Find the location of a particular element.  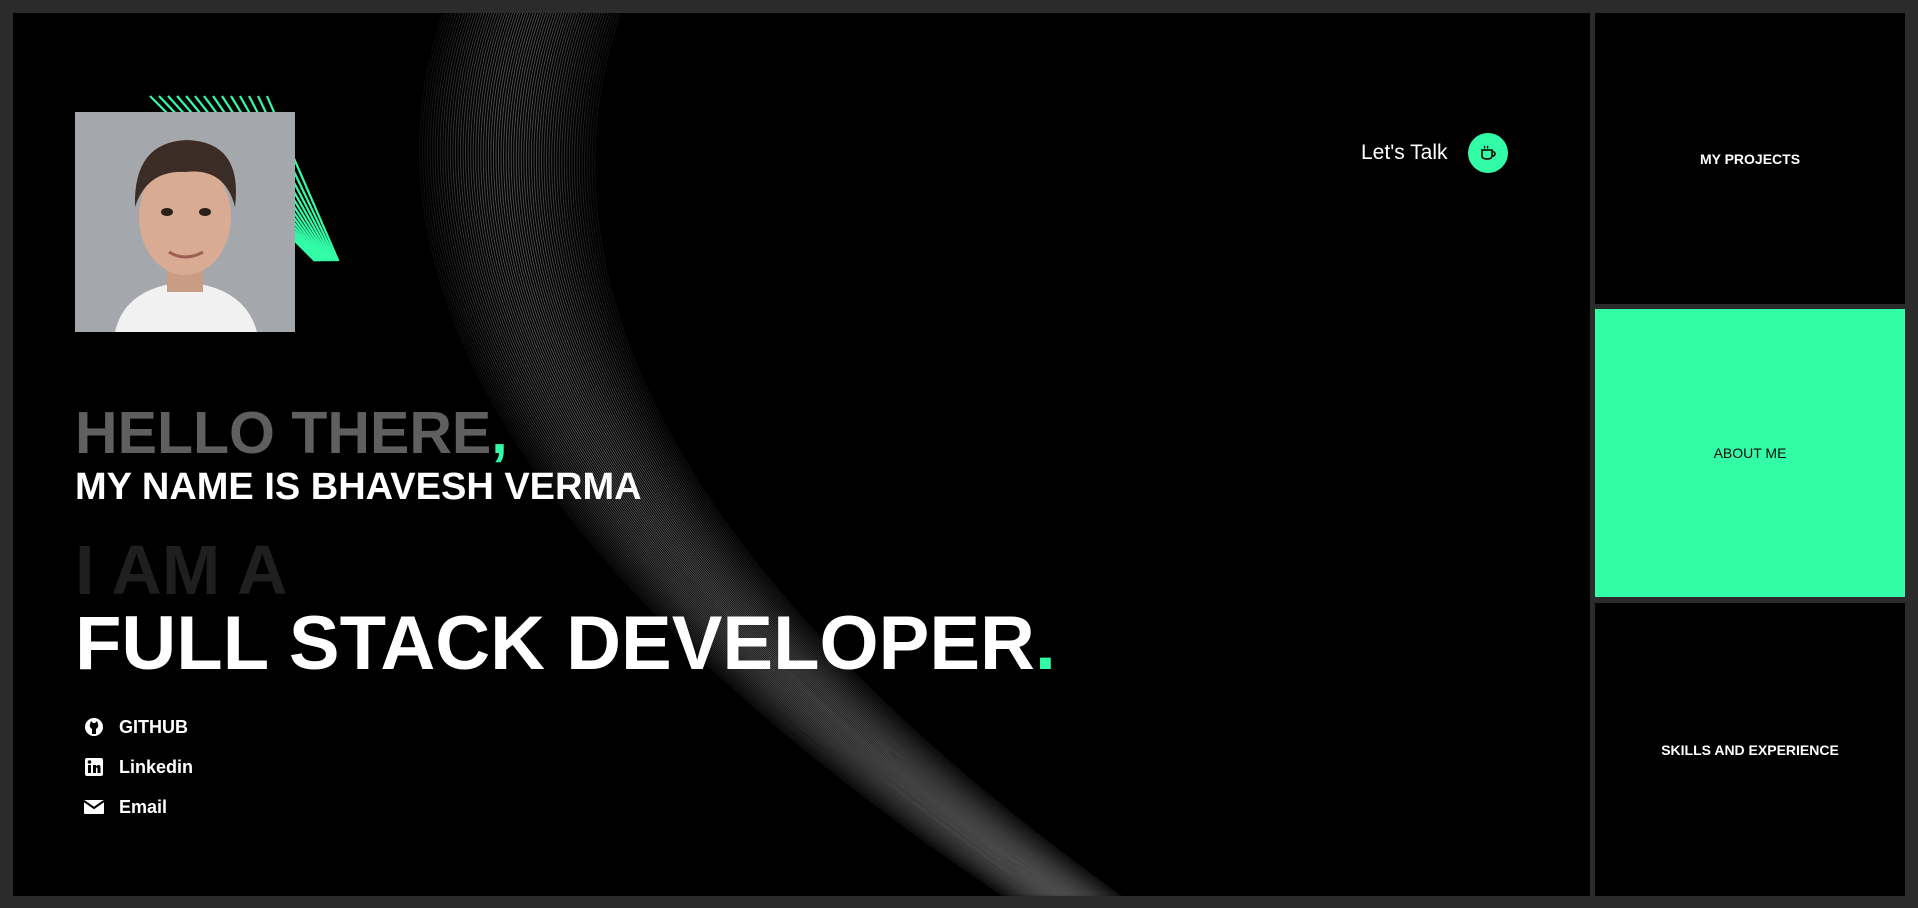

sidebar-item-skills-experience: SKILLS AND EXPERIENCE is located at coordinates (1750, 749).